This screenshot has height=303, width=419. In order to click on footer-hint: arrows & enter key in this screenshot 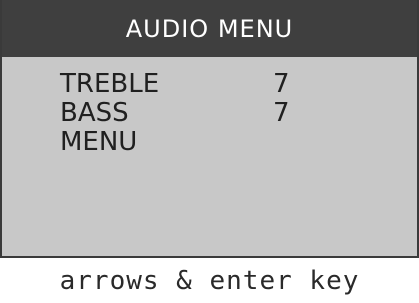, I will do `click(209, 280)`.